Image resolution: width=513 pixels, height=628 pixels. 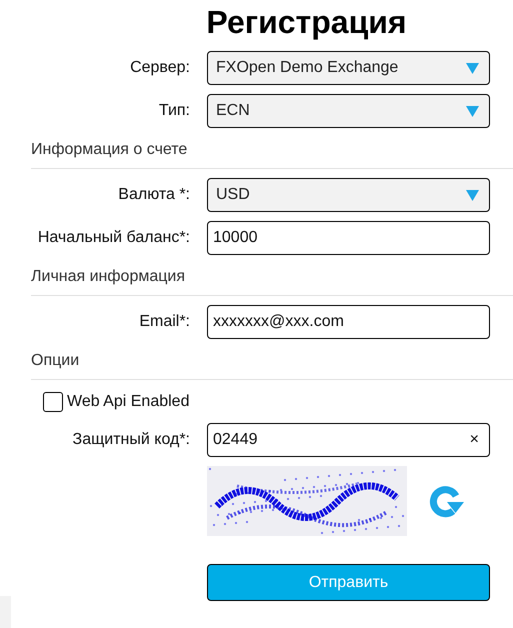 What do you see at coordinates (348, 322) in the screenshot?
I see `input-field: xxxxxxx@xxx.com` at bounding box center [348, 322].